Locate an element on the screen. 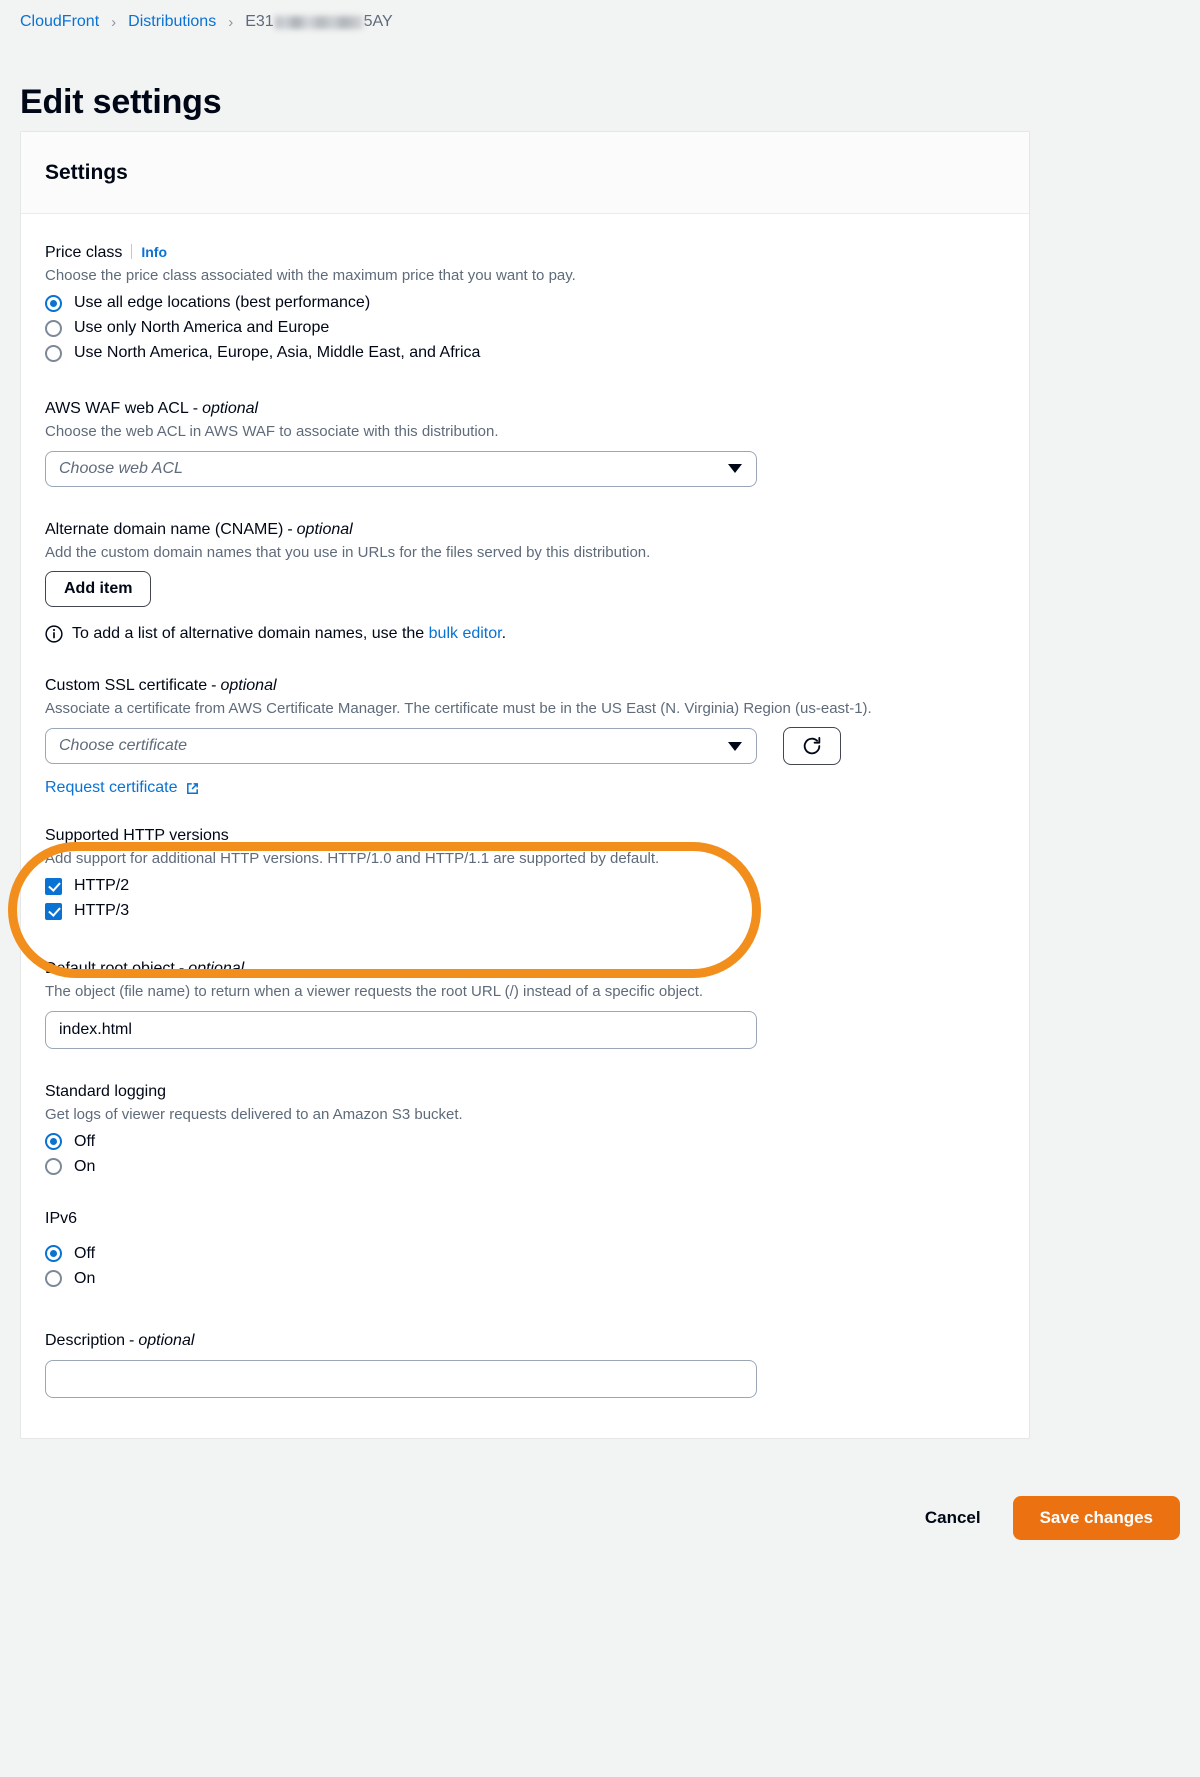 Image resolution: width=1200 pixels, height=1777 pixels. refresh-certificates-button is located at coordinates (812, 746).